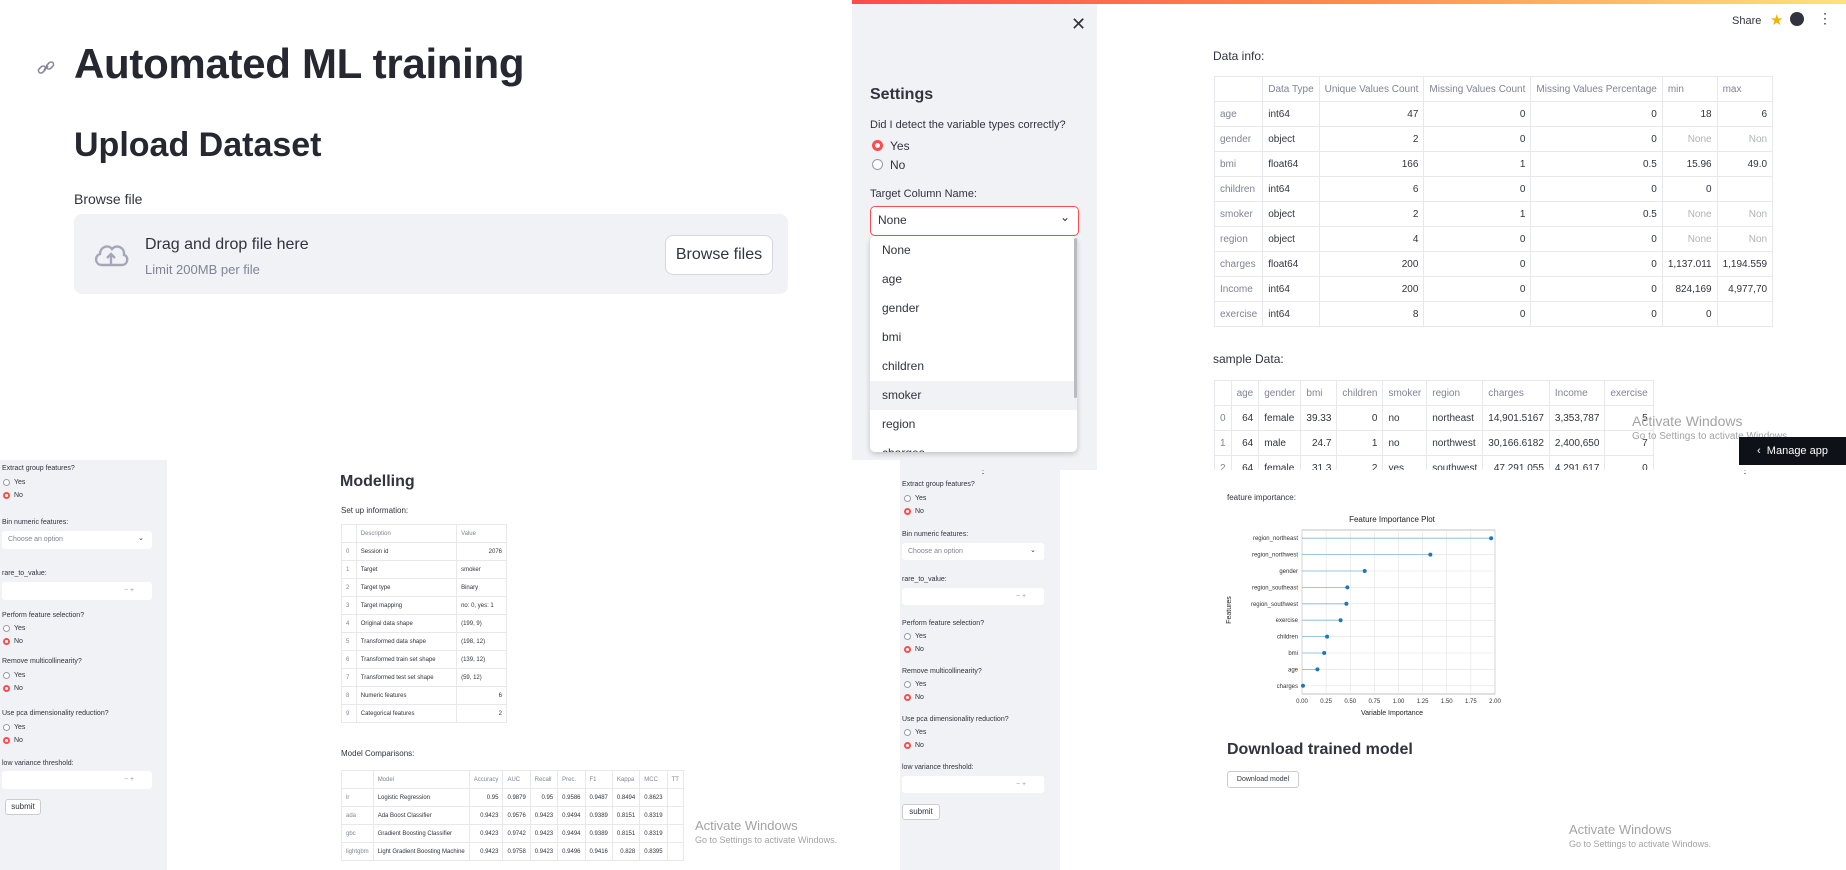  What do you see at coordinates (1689, 89) in the screenshot?
I see `column-header: min` at bounding box center [1689, 89].